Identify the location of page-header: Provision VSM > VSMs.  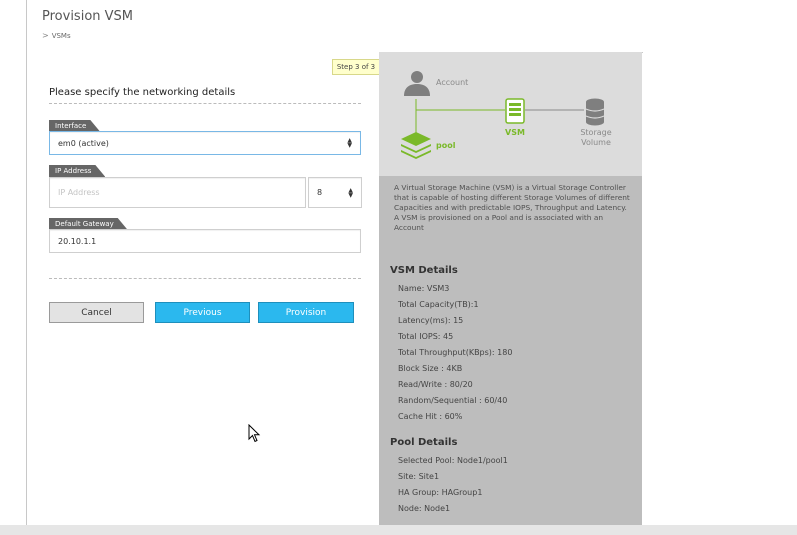
(334, 26).